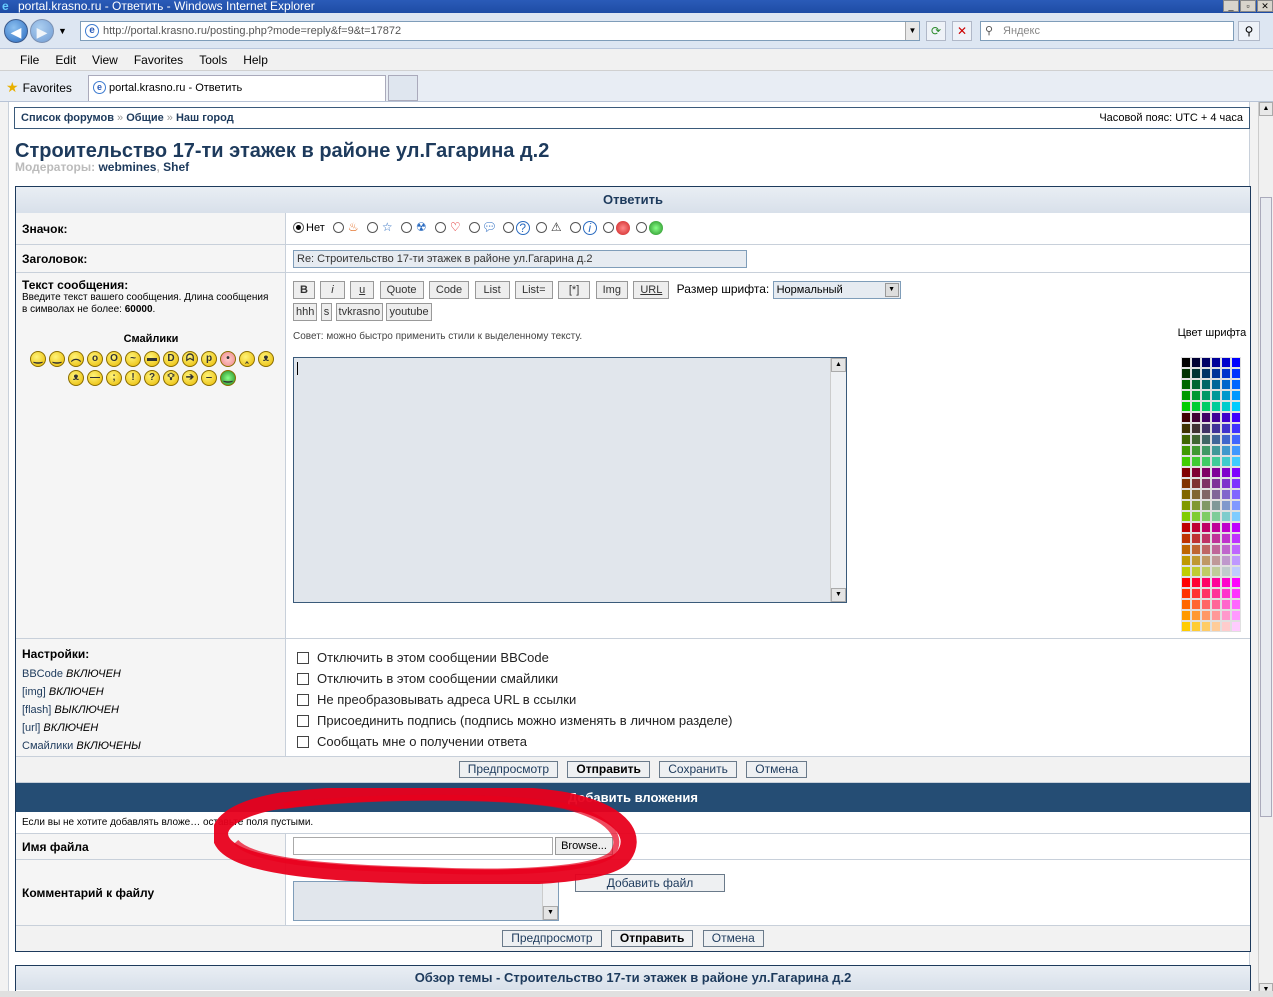  I want to click on bold-button: B, so click(304, 290).